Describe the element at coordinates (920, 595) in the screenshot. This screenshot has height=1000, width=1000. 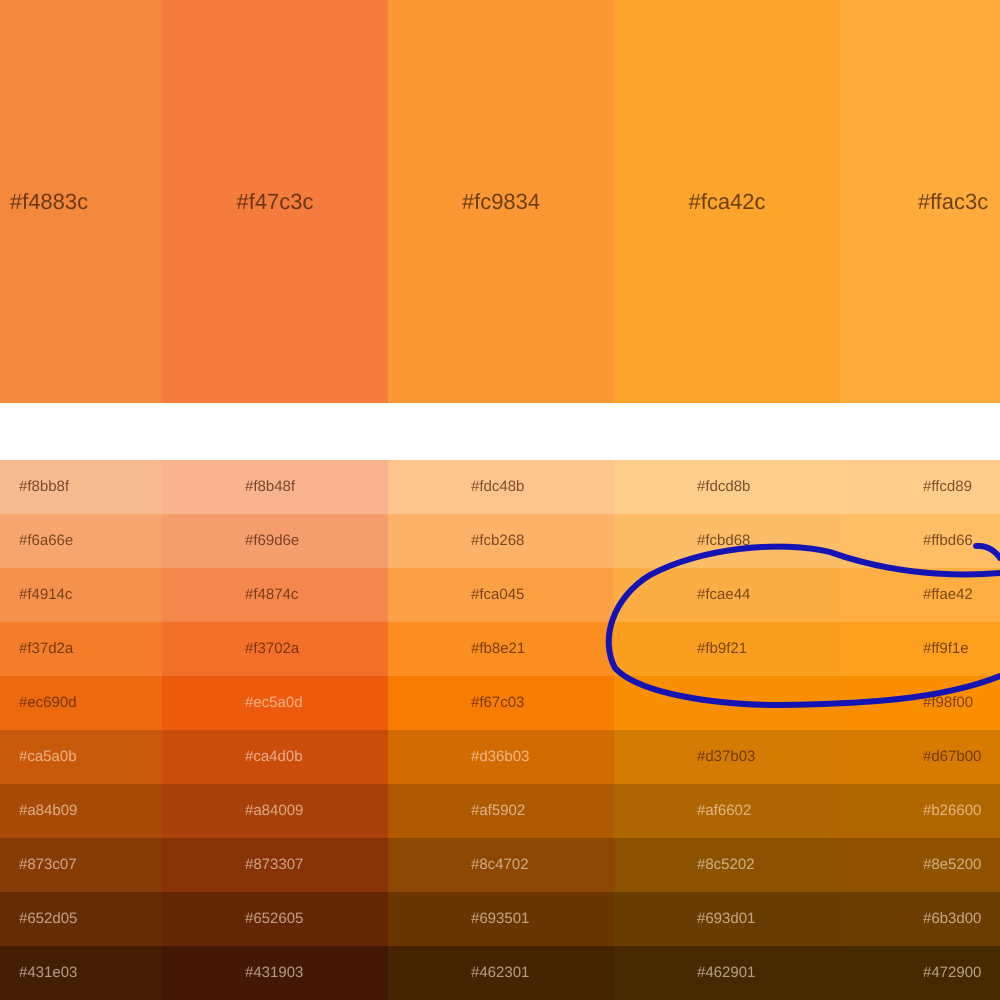
I see `shade-swatch: #ffae42` at that location.